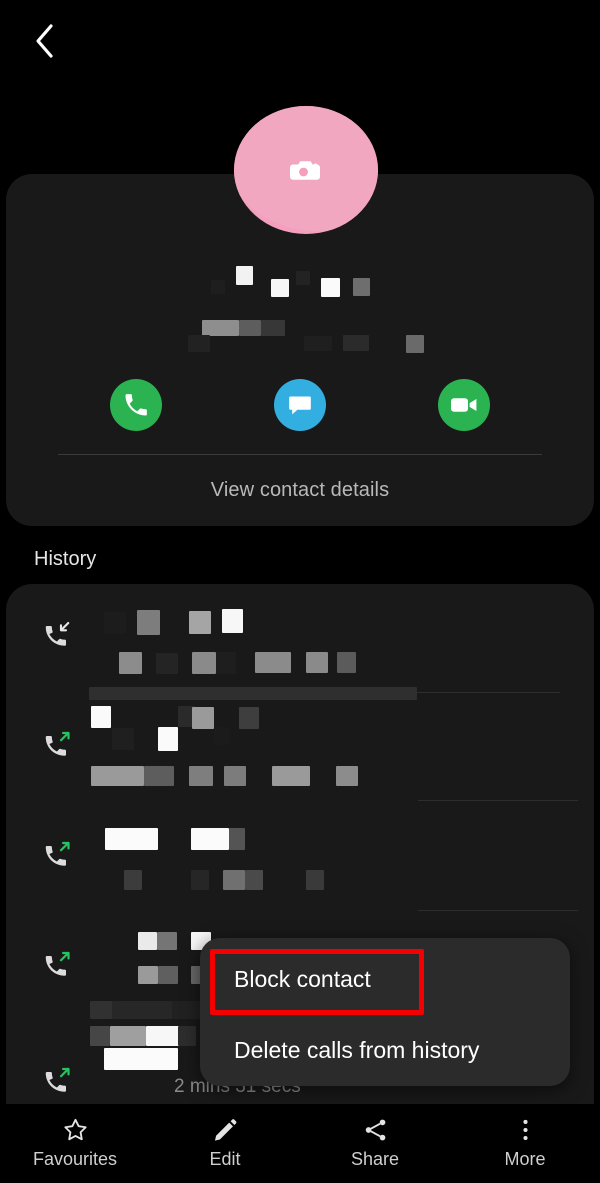  What do you see at coordinates (300, 334) in the screenshot?
I see `contact-number-redacted` at bounding box center [300, 334].